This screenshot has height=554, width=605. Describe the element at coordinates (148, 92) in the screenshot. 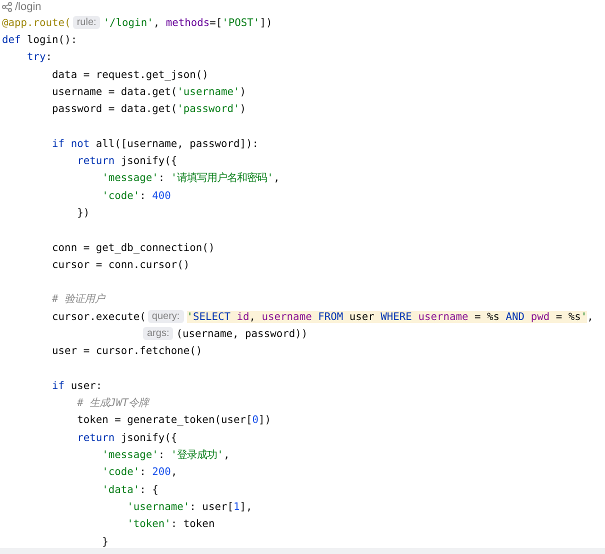

I see `code-text: username = data.get('username')` at that location.